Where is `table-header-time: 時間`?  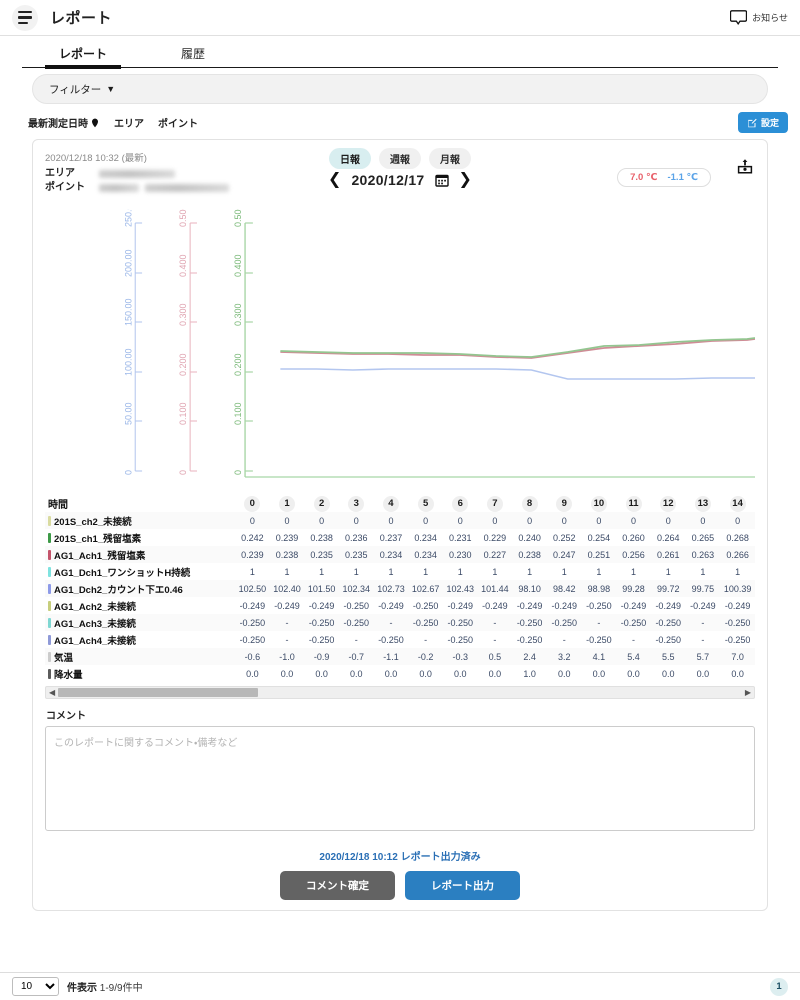 table-header-time: 時間 is located at coordinates (58, 505).